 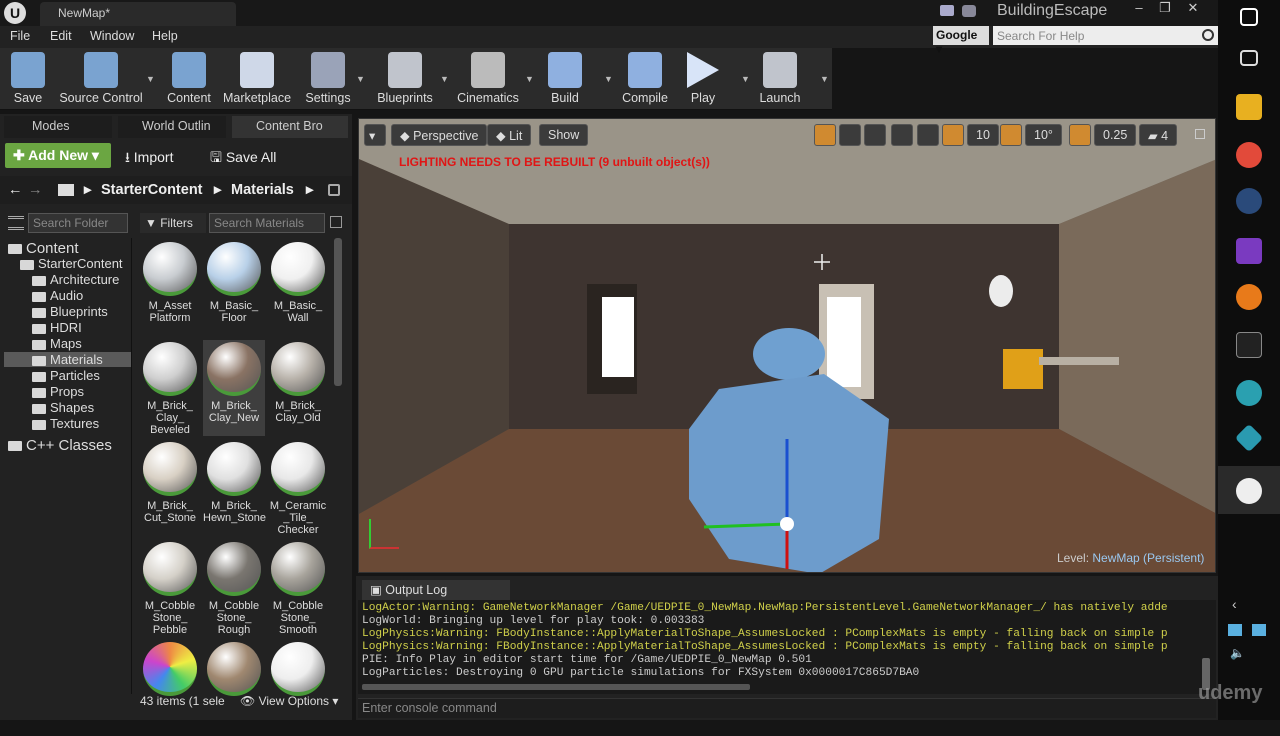 I want to click on asset-tile: M_Cobble Stone_ Rough, so click(x=234, y=588).